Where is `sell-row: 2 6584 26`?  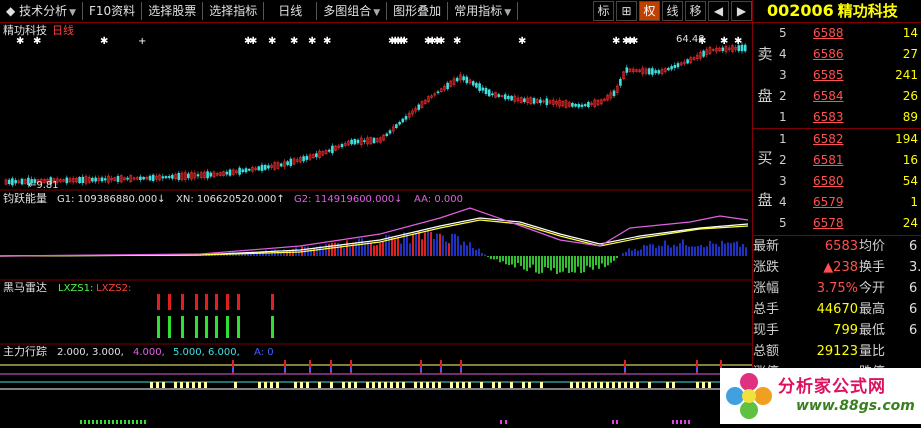
sell-row: 2 6584 26 is located at coordinates (849, 96).